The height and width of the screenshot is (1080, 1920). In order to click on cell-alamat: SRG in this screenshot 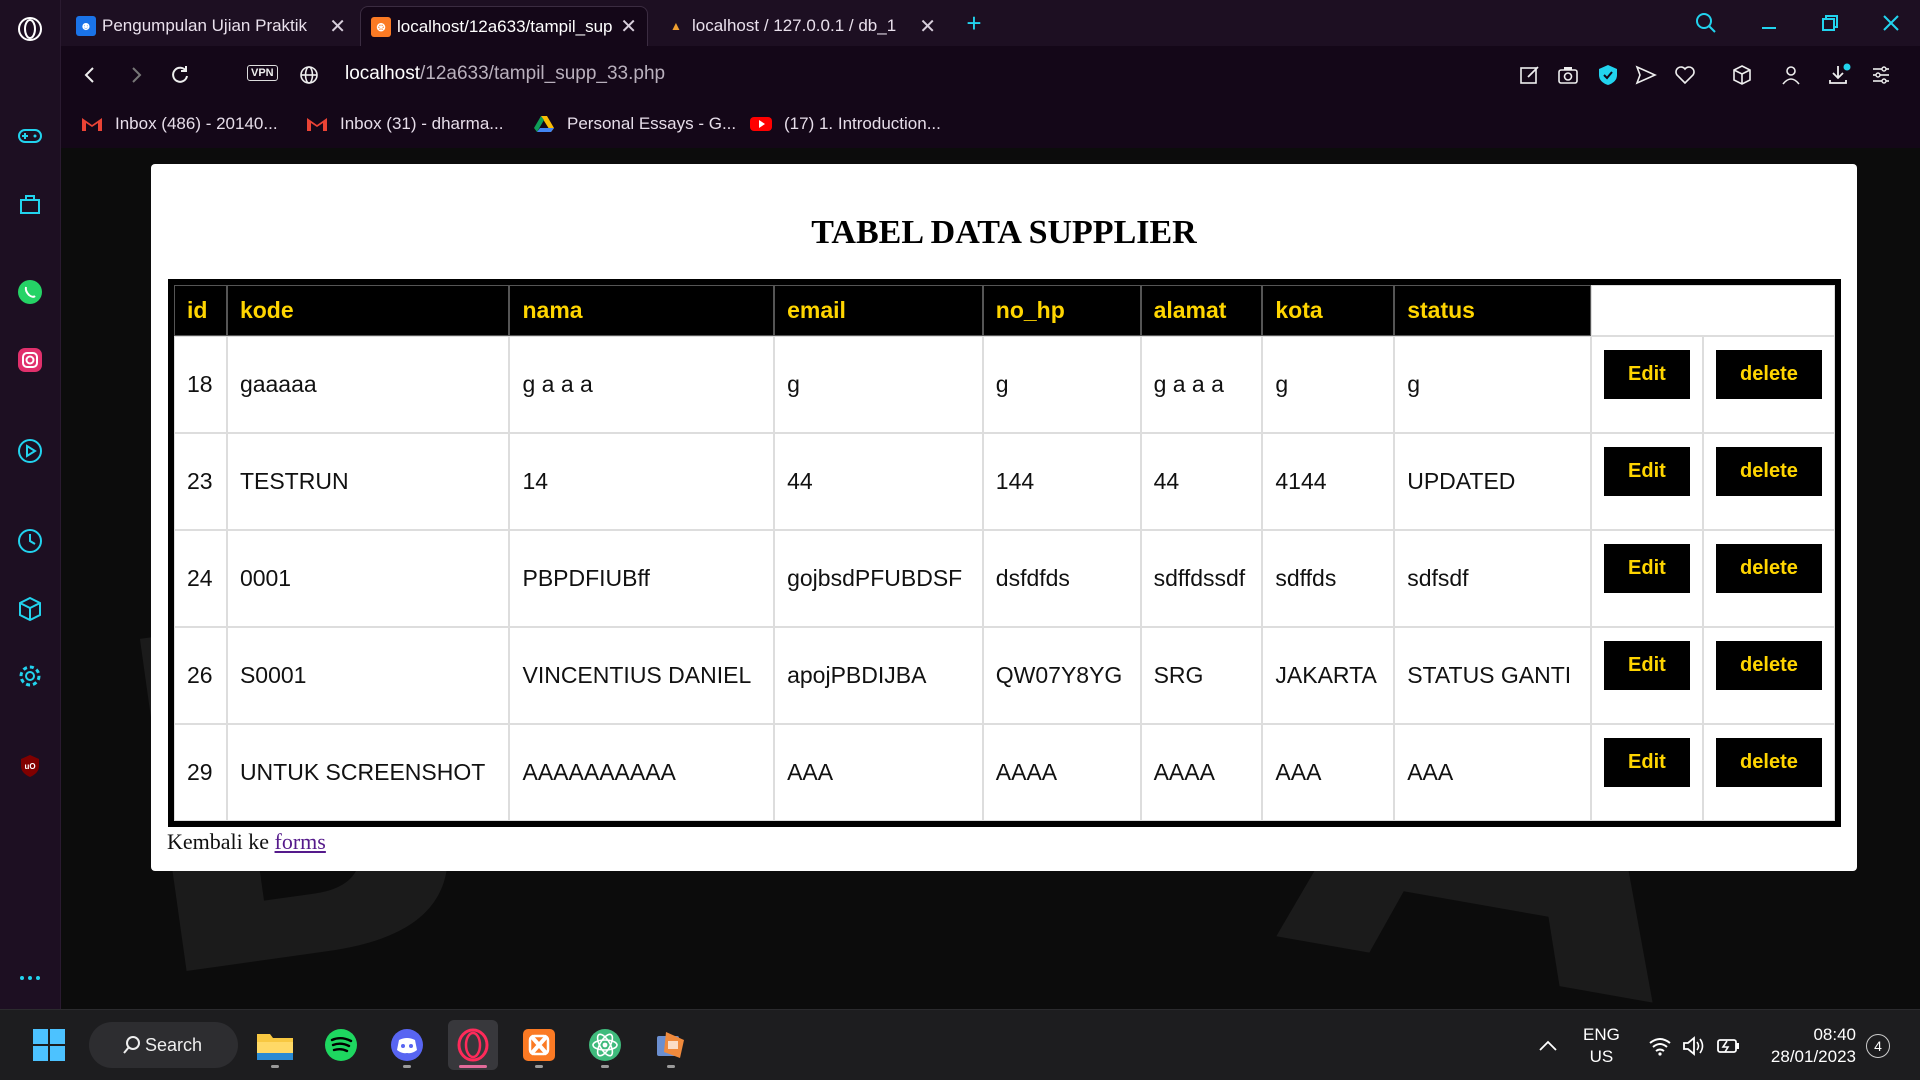, I will do `click(1201, 675)`.